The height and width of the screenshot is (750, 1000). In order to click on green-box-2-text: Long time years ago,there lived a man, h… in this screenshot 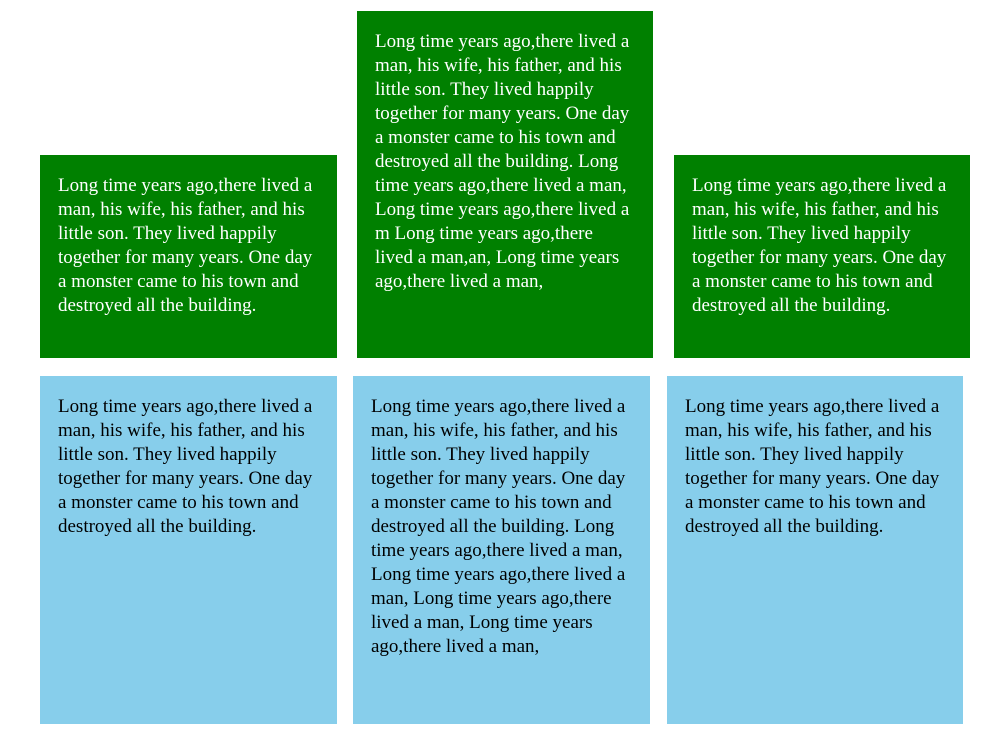, I will do `click(502, 161)`.